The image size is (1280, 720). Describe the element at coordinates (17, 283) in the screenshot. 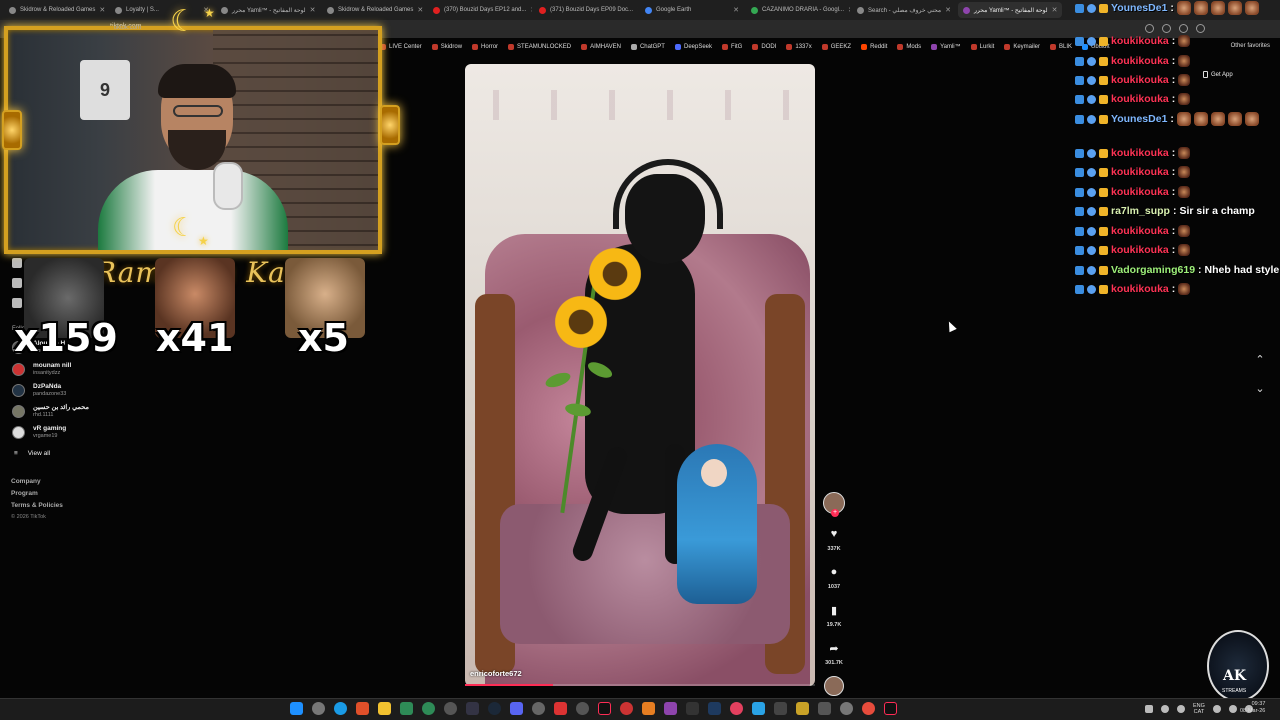

I see `friends-icon` at that location.